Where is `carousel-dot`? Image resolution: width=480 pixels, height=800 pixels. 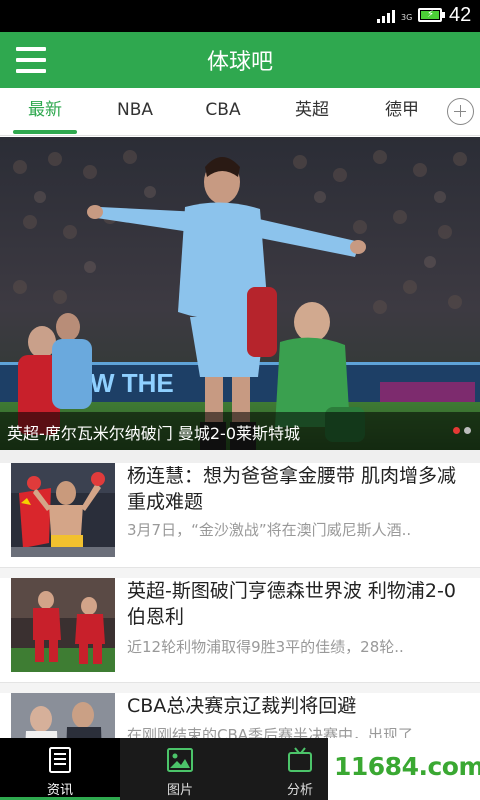 carousel-dot is located at coordinates (467, 430).